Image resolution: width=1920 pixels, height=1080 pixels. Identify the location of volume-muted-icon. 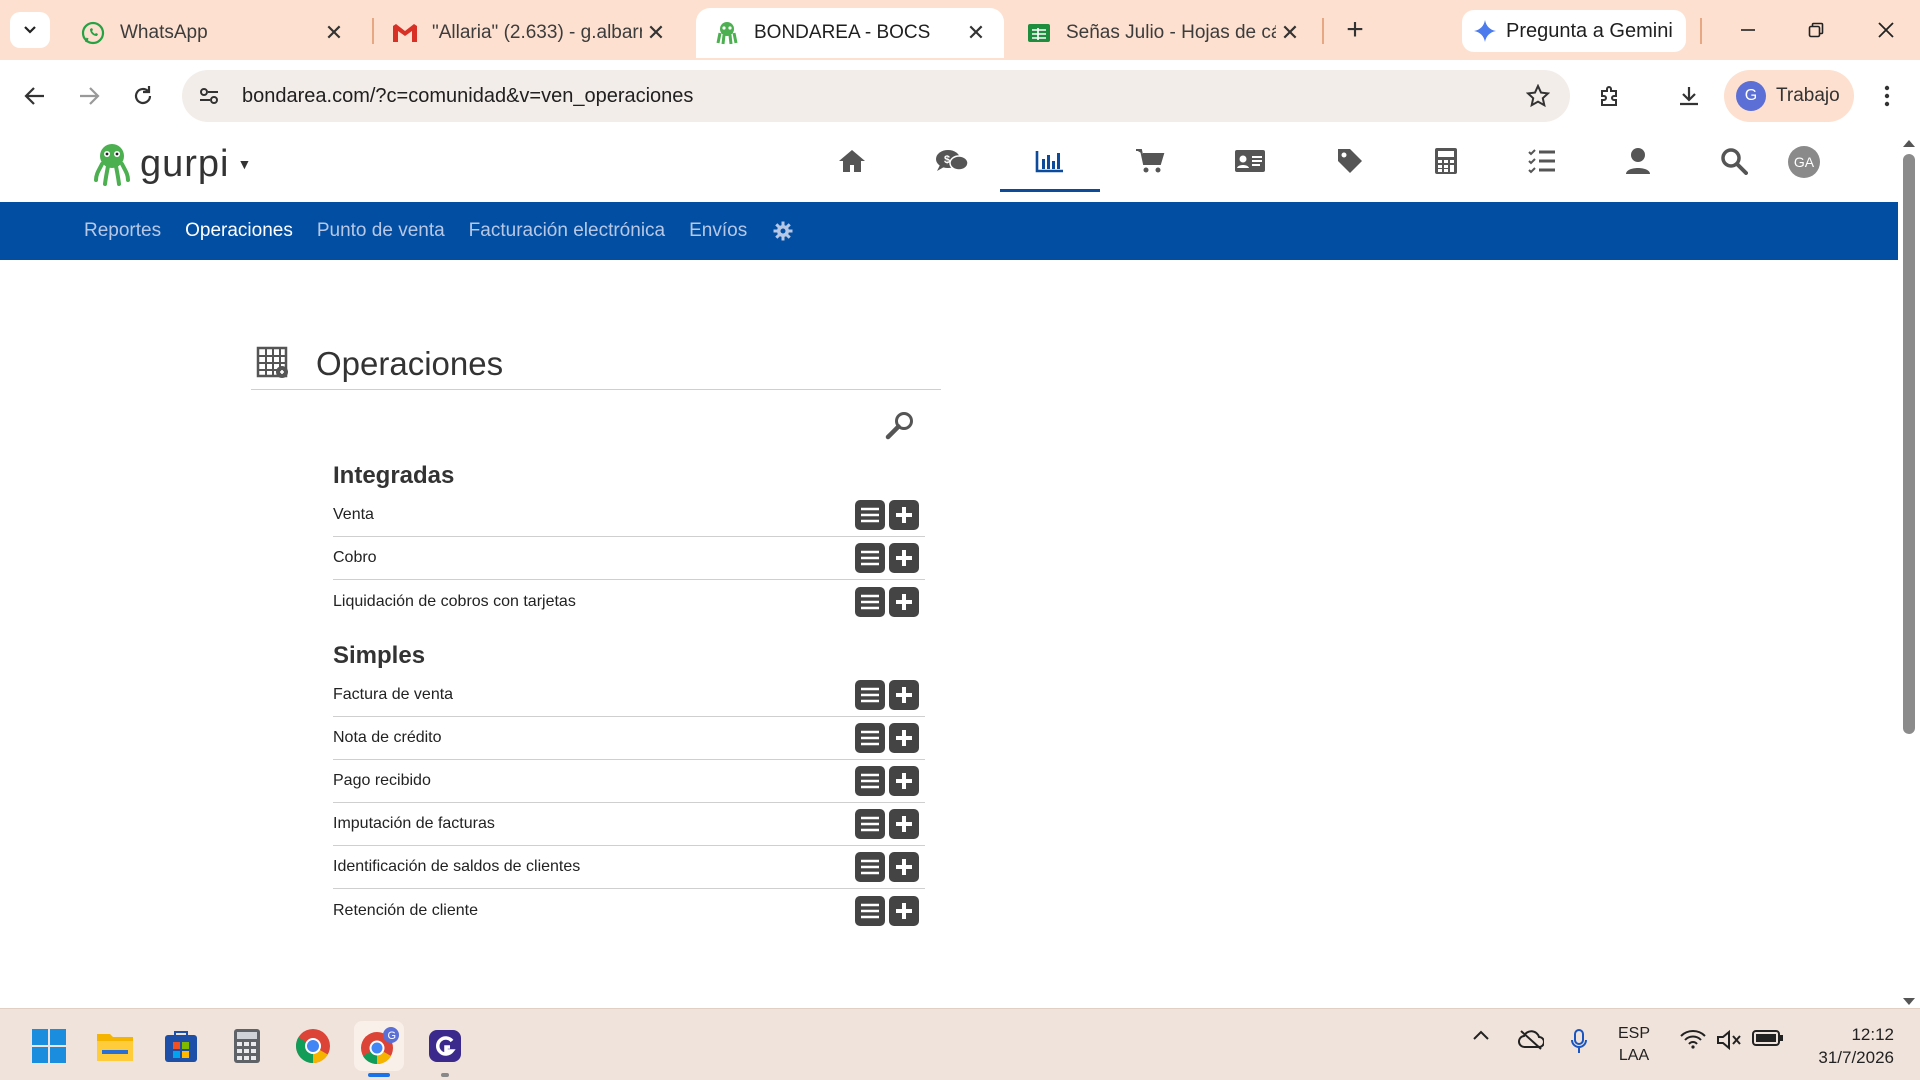
(1729, 1040).